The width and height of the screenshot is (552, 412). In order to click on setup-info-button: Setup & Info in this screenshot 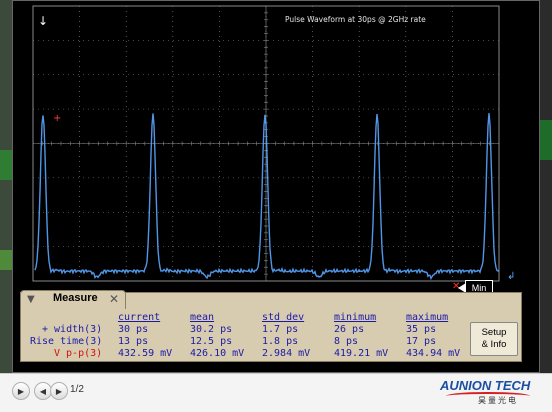, I will do `click(494, 339)`.